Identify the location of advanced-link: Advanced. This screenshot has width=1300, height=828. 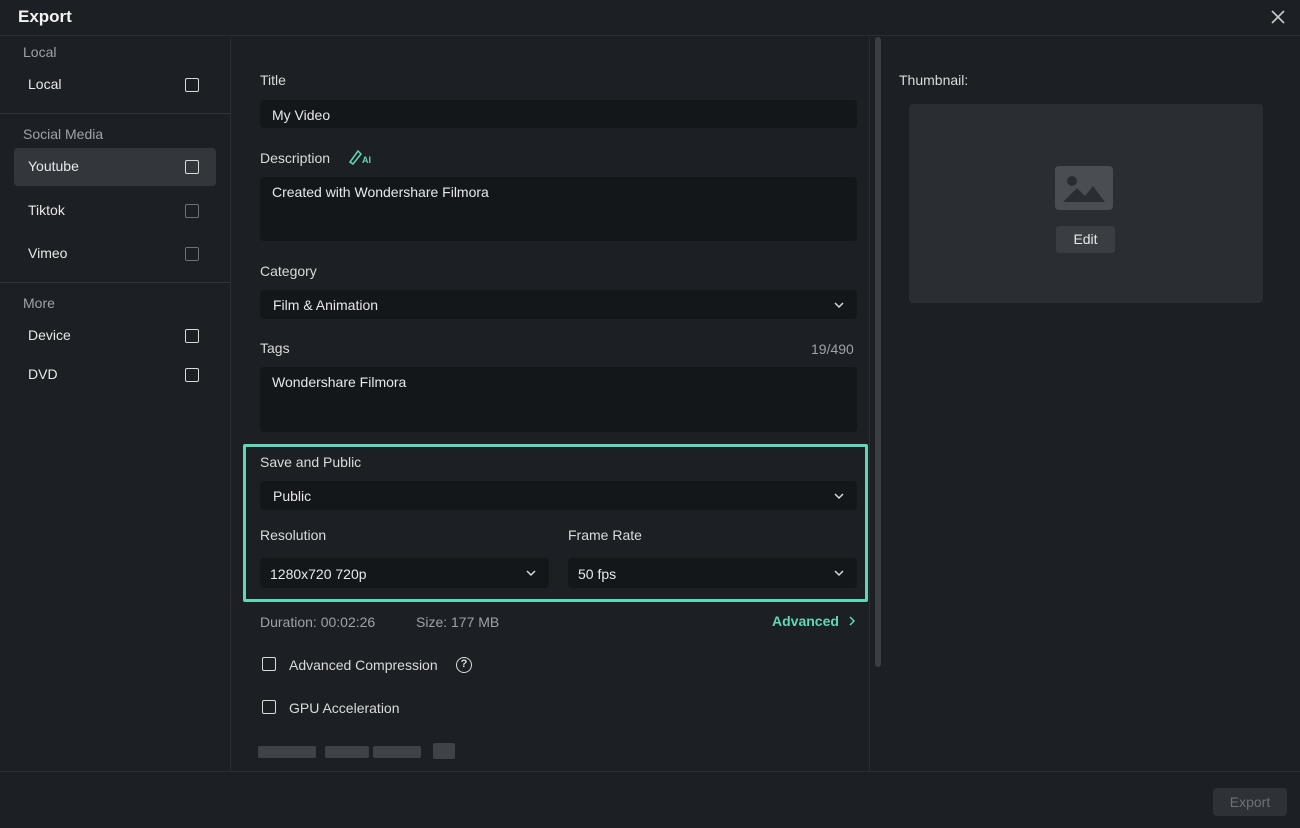
(814, 621).